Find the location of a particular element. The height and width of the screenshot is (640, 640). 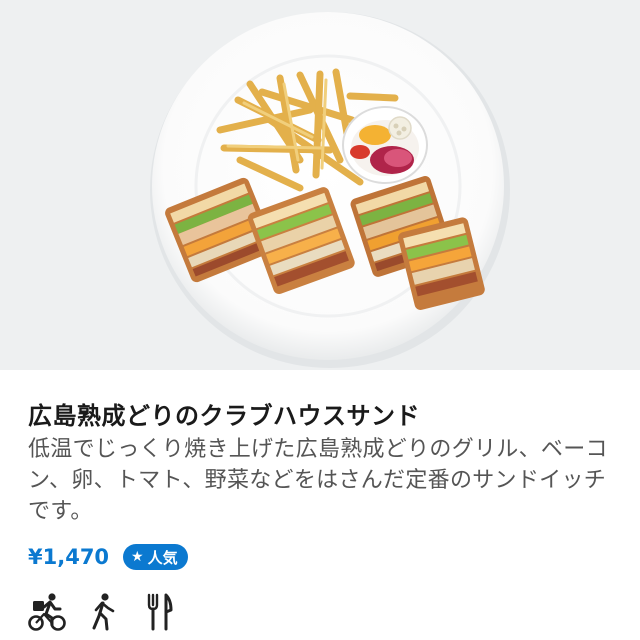

price-row: ¥1,470 ★ 人気 is located at coordinates (108, 557).